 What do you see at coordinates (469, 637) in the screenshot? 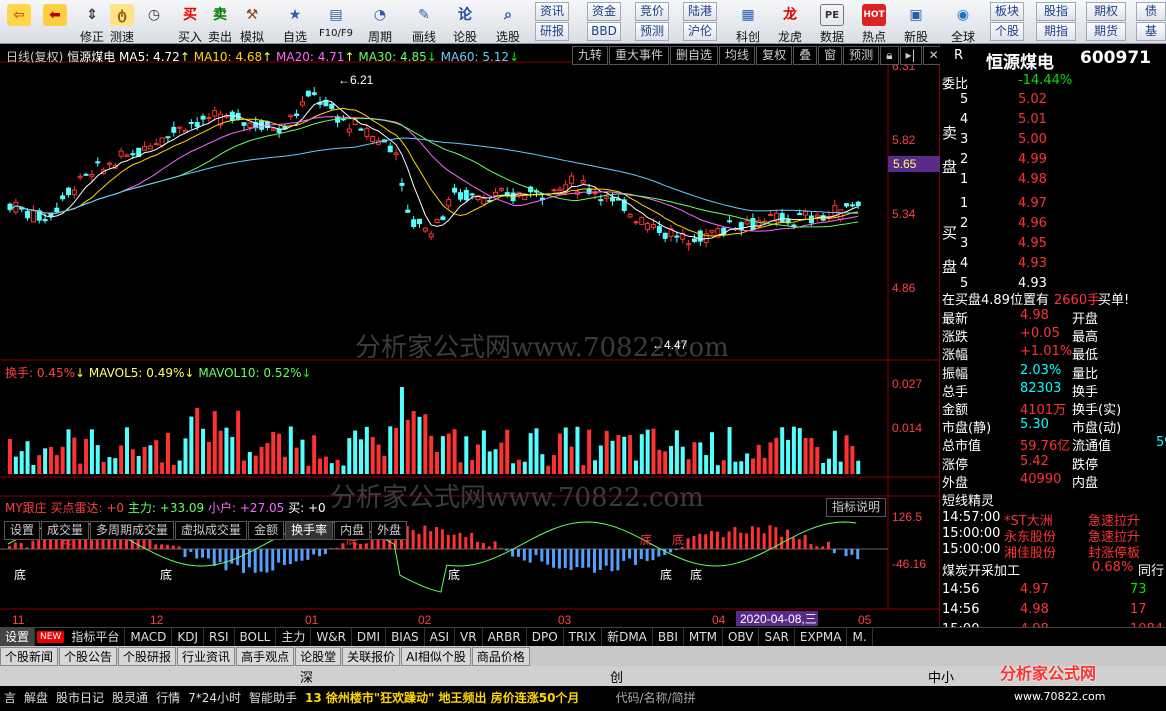
I see `indicator-tab: VR` at bounding box center [469, 637].